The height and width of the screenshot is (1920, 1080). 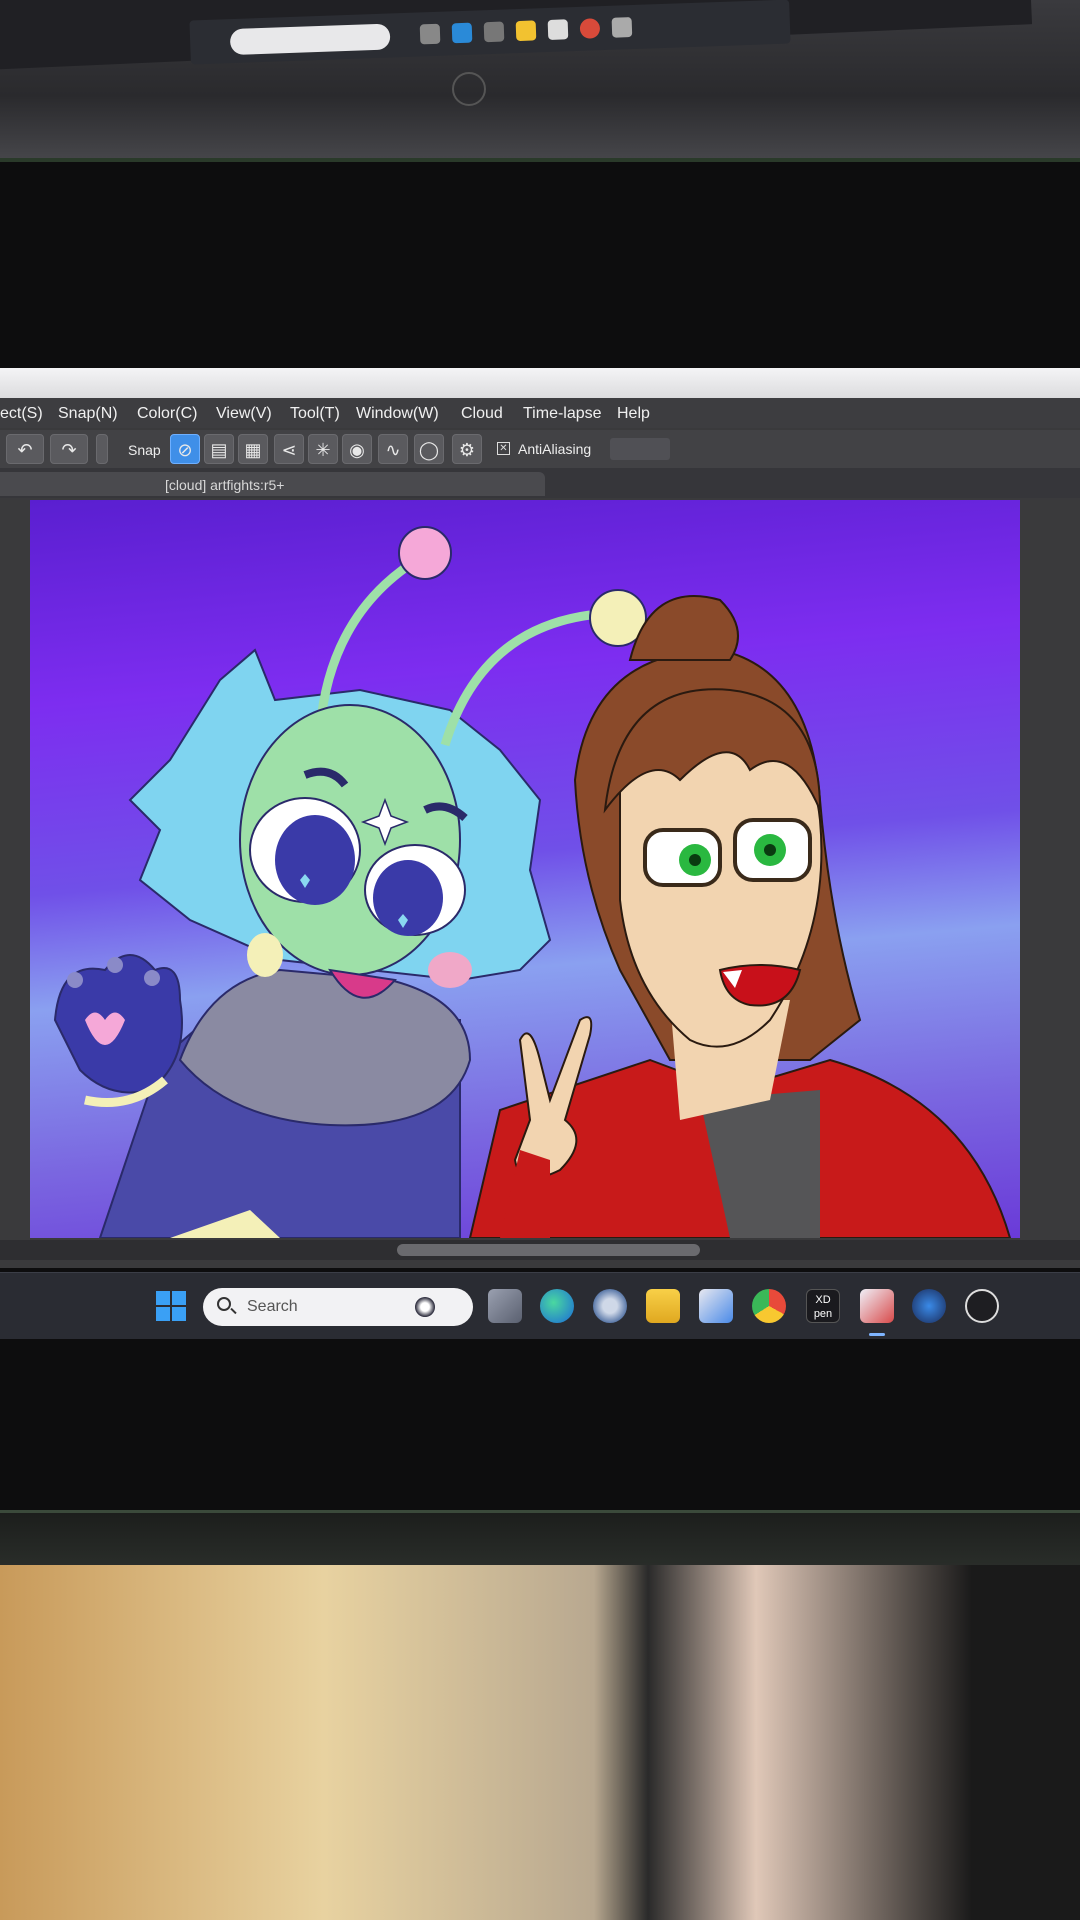 I want to click on medibang-paint-icon, so click(x=877, y=1306).